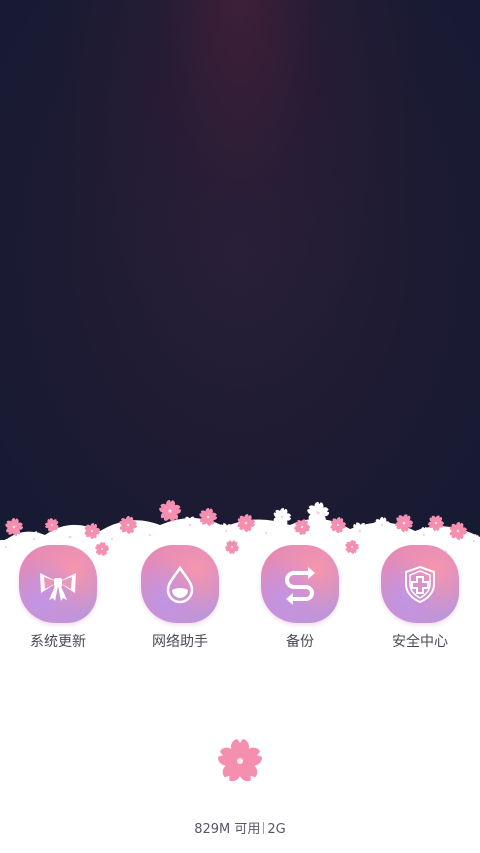 This screenshot has width=480, height=853. I want to click on sakura-petals, so click(240, 760).